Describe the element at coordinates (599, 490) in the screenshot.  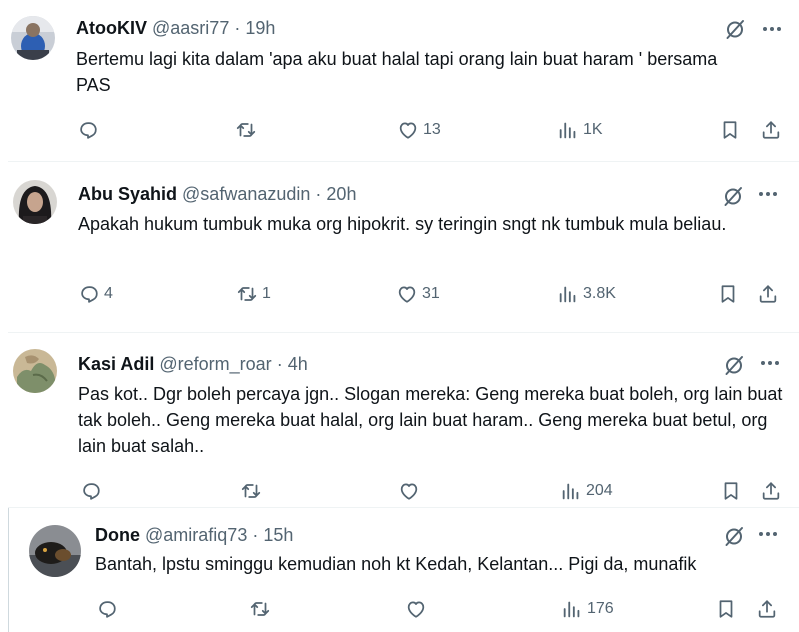
I see `views-count: 204` at that location.